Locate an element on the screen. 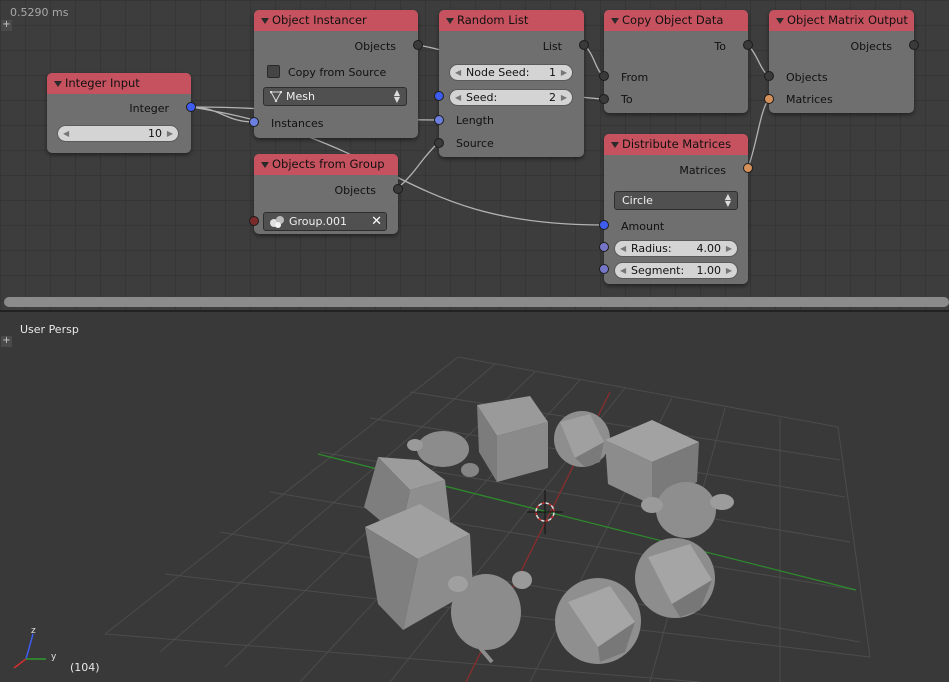  integer-value-field: ◀ 10 ▶ is located at coordinates (118, 133).